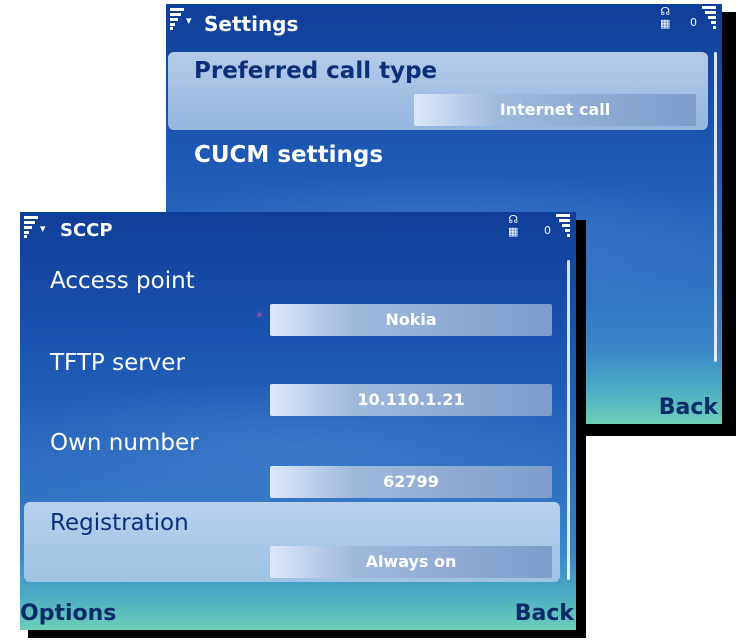  What do you see at coordinates (693, 22) in the screenshot?
I see `settings-status-zero: 0` at bounding box center [693, 22].